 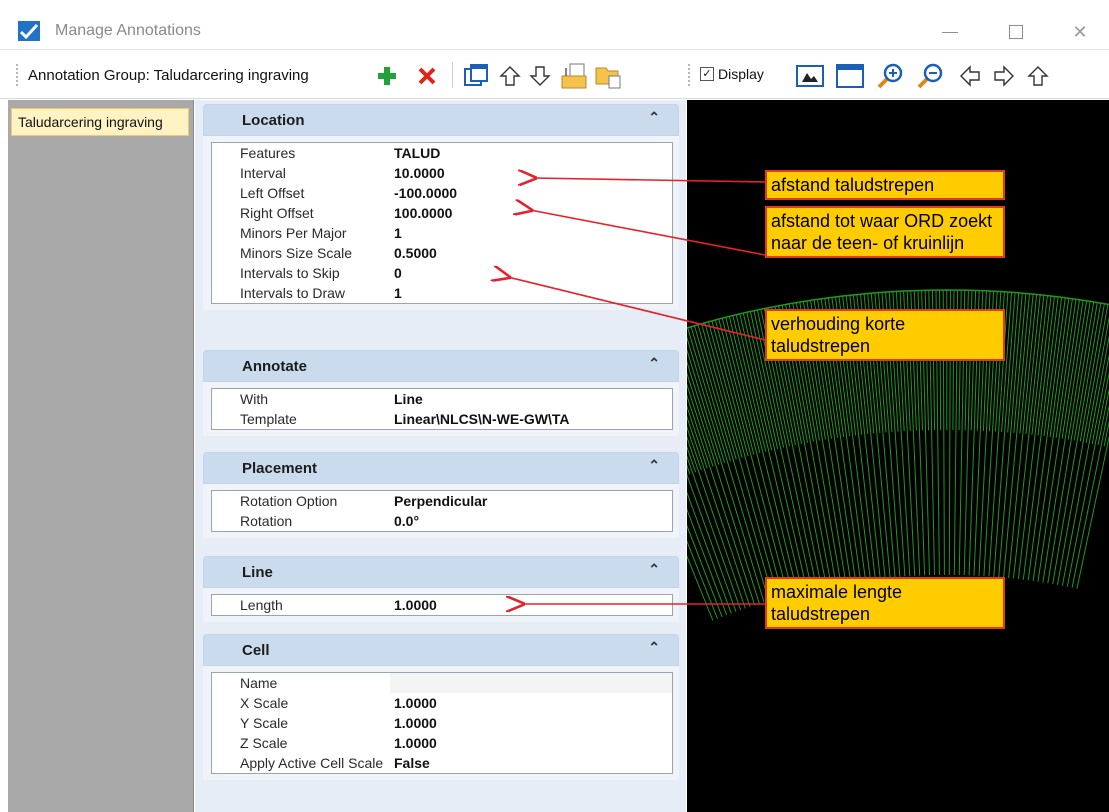 What do you see at coordinates (264, 703) in the screenshot?
I see `property-key: X Scale` at bounding box center [264, 703].